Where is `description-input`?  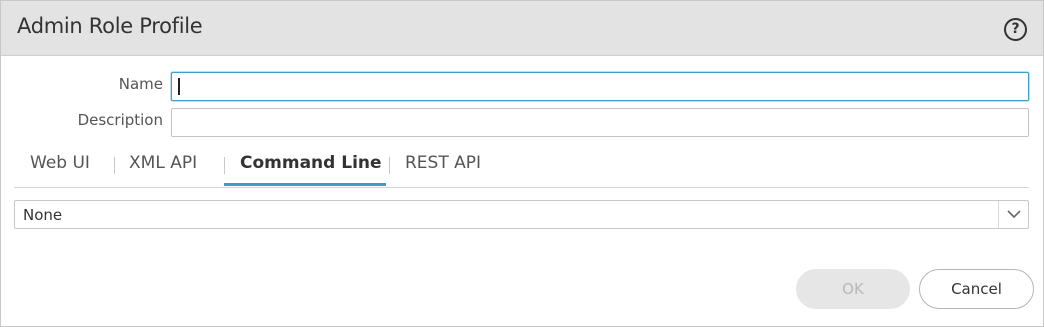 description-input is located at coordinates (600, 122).